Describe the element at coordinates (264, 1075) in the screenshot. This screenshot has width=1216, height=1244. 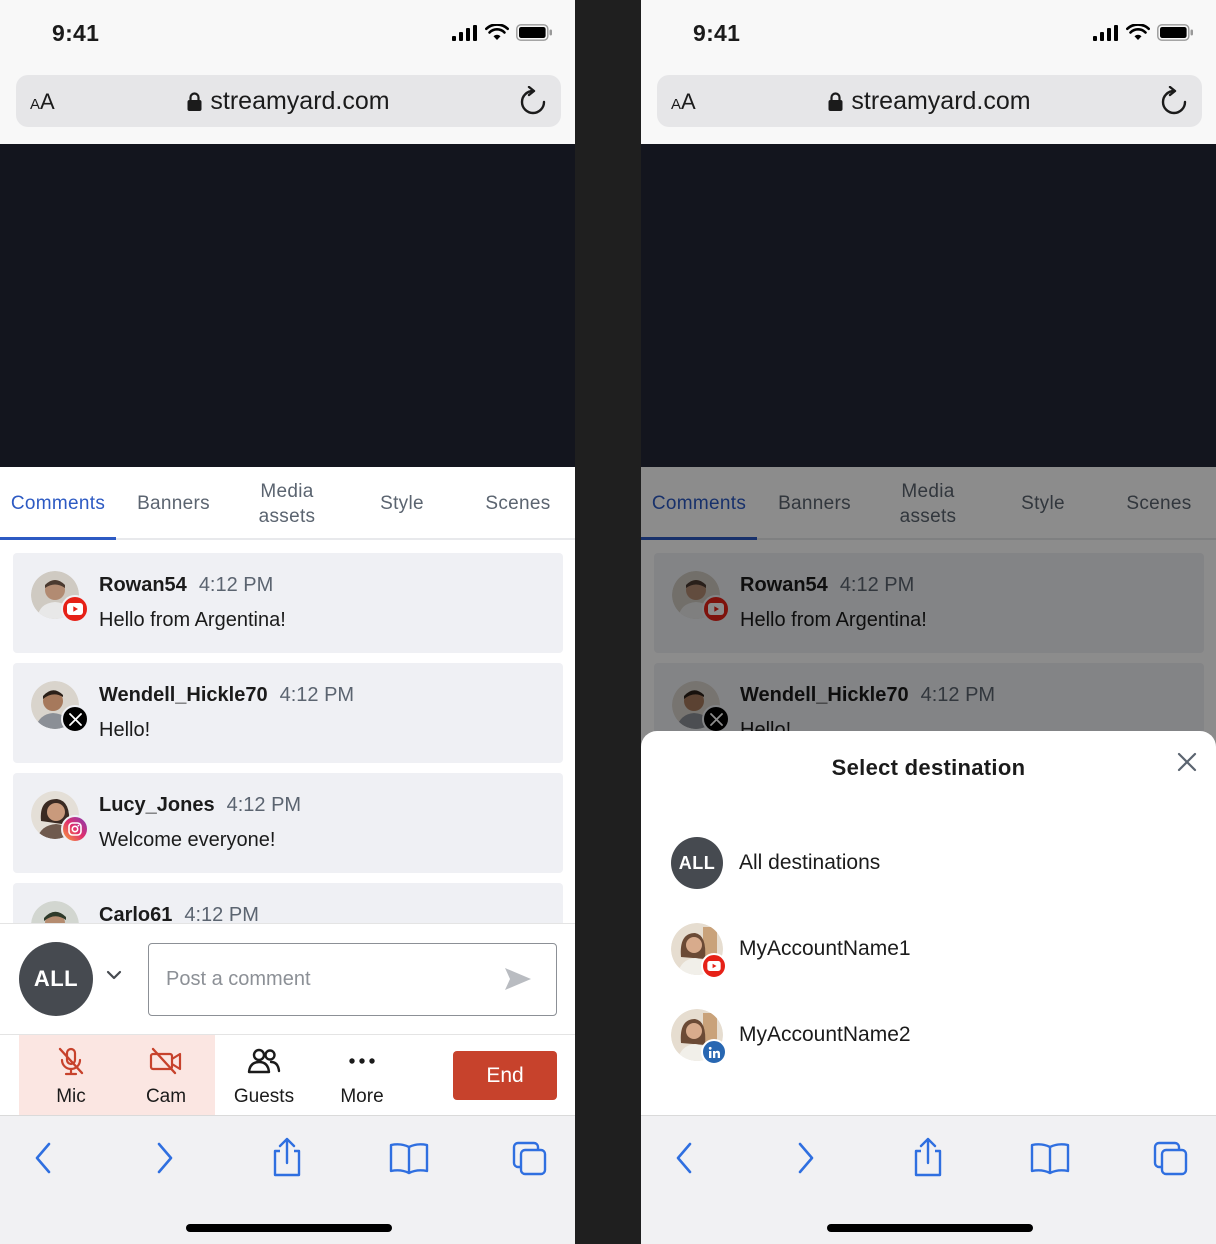
I see `guests-button: Guests` at that location.